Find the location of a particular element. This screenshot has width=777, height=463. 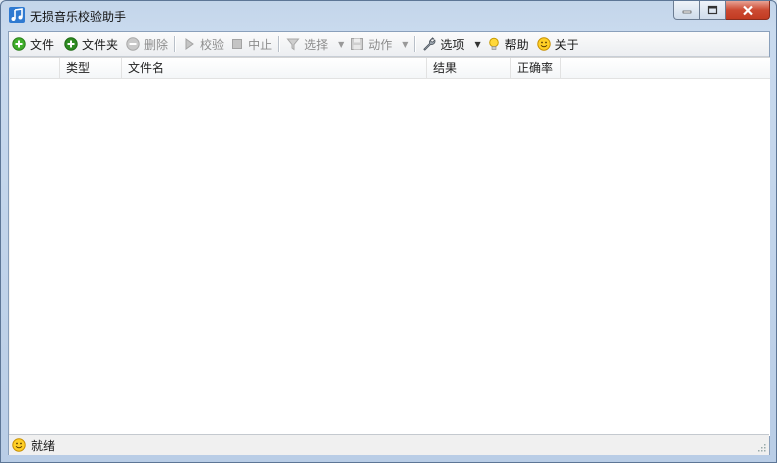

minimize-icon is located at coordinates (686, 12).